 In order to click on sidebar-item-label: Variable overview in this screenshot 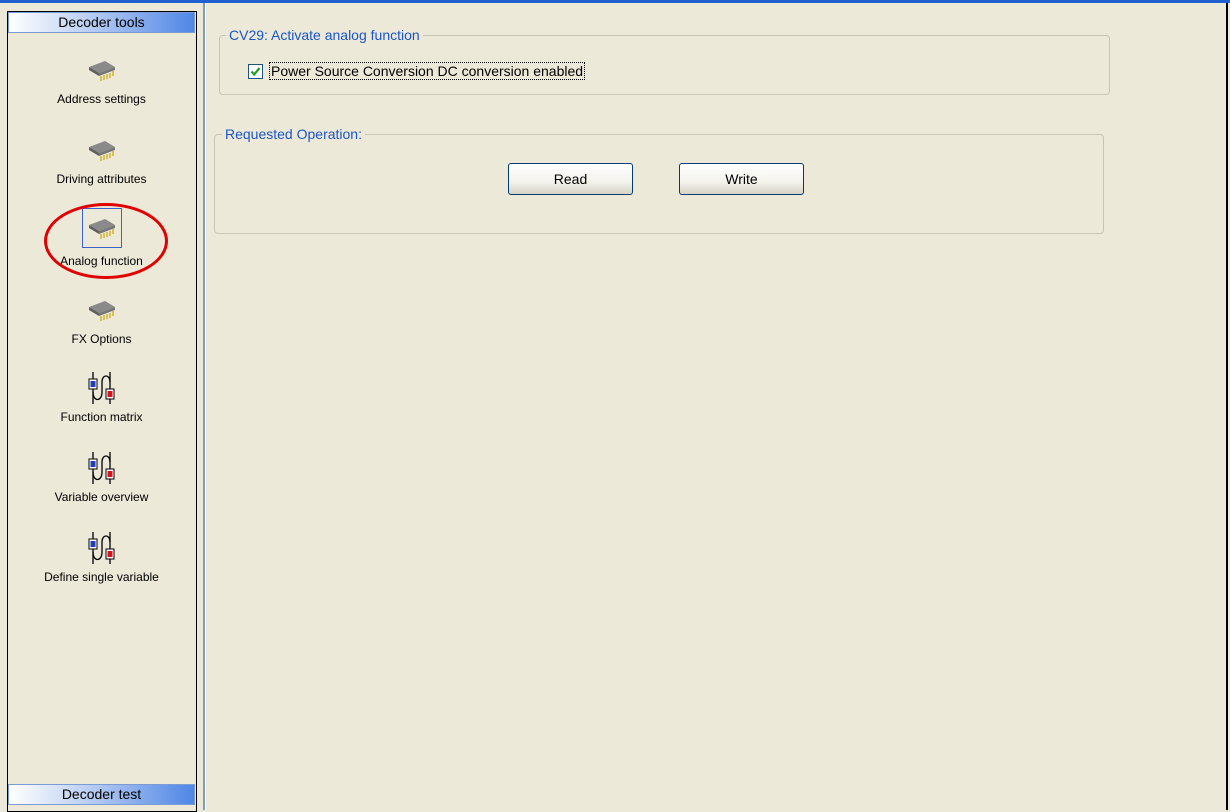, I will do `click(101, 497)`.